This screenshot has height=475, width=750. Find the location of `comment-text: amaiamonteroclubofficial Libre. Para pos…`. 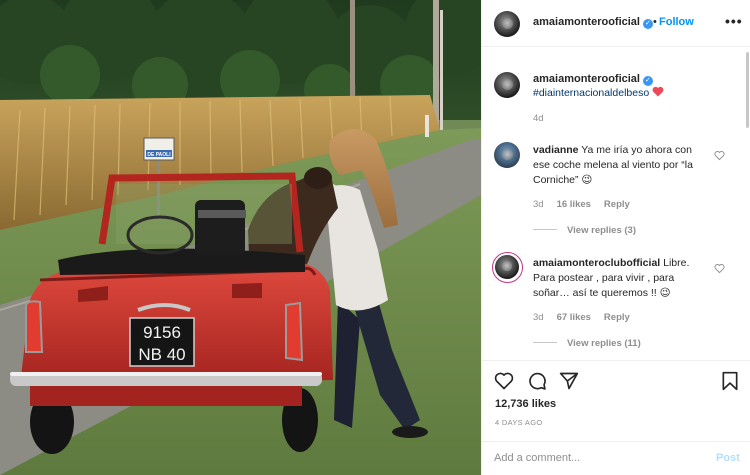

comment-text: amaiamonteroclubofficial Libre. Para pos… is located at coordinates (618, 278).